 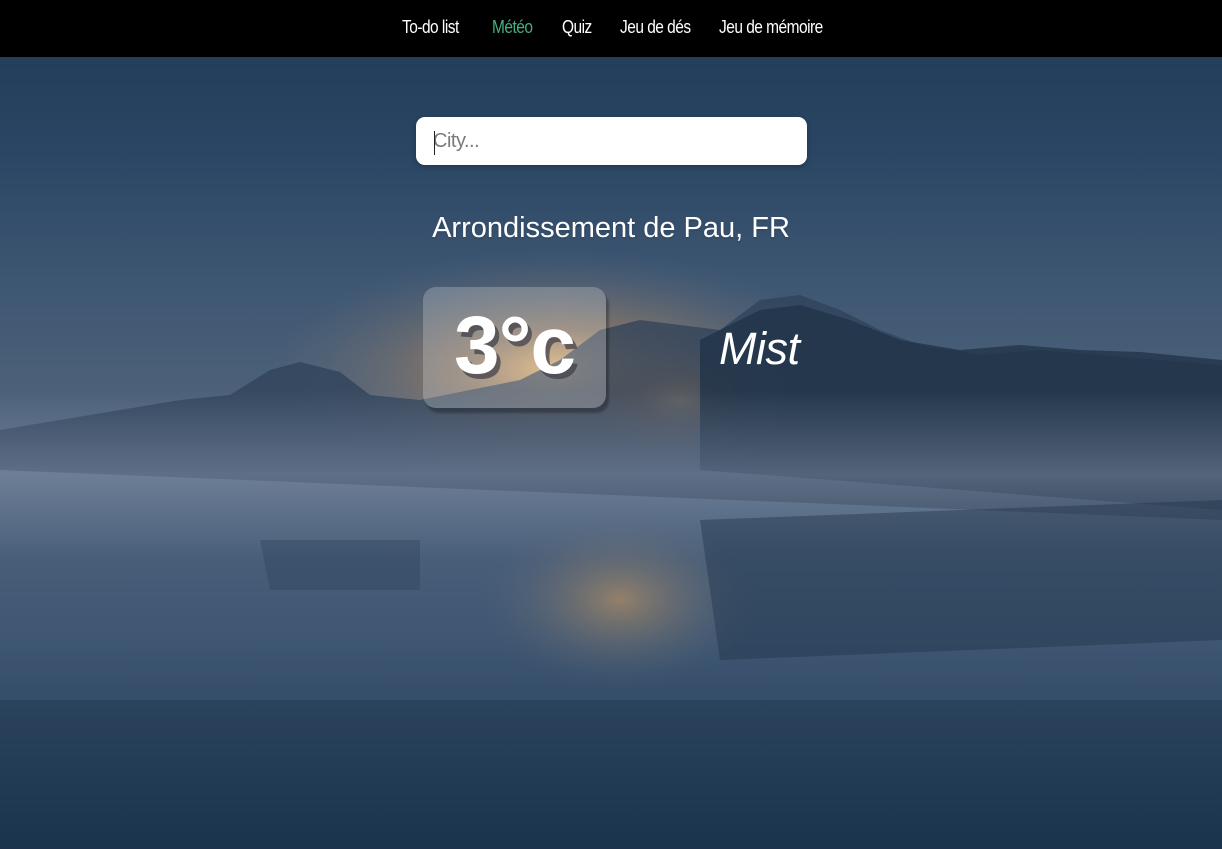 I want to click on nav-item-jeu-de-memoire: Jeu de mémoire, so click(x=771, y=27).